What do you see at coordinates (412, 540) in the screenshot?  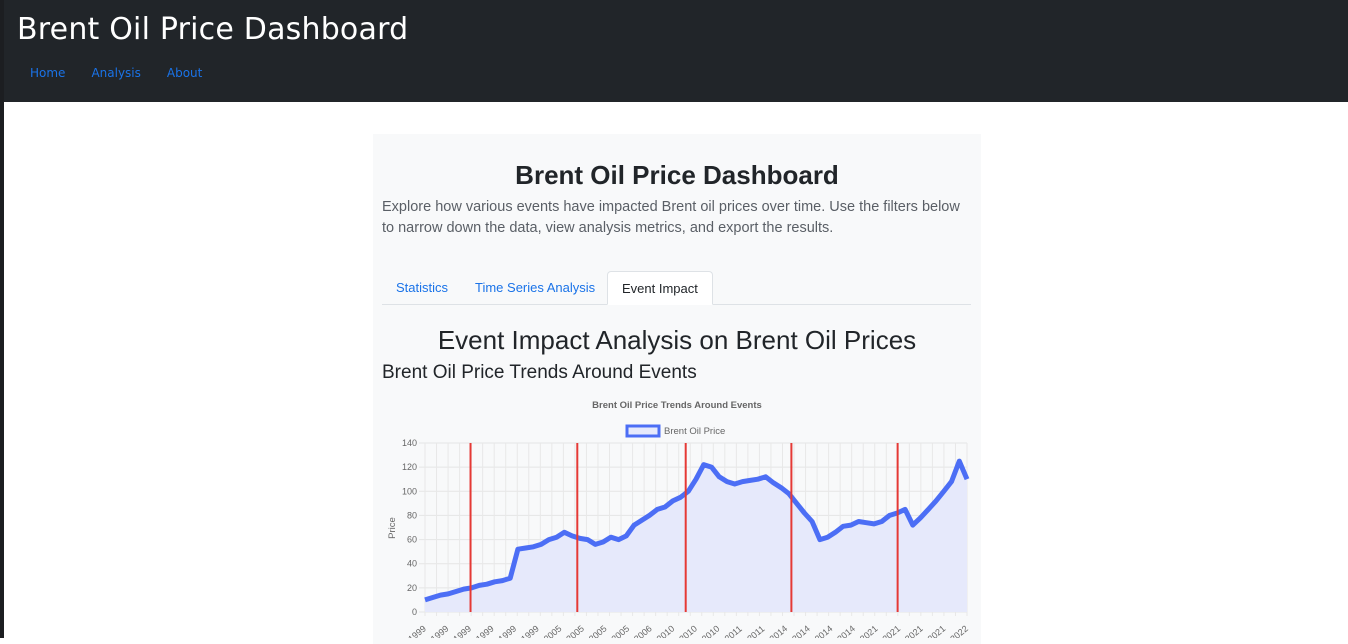 I see `y-tick-label: 60` at bounding box center [412, 540].